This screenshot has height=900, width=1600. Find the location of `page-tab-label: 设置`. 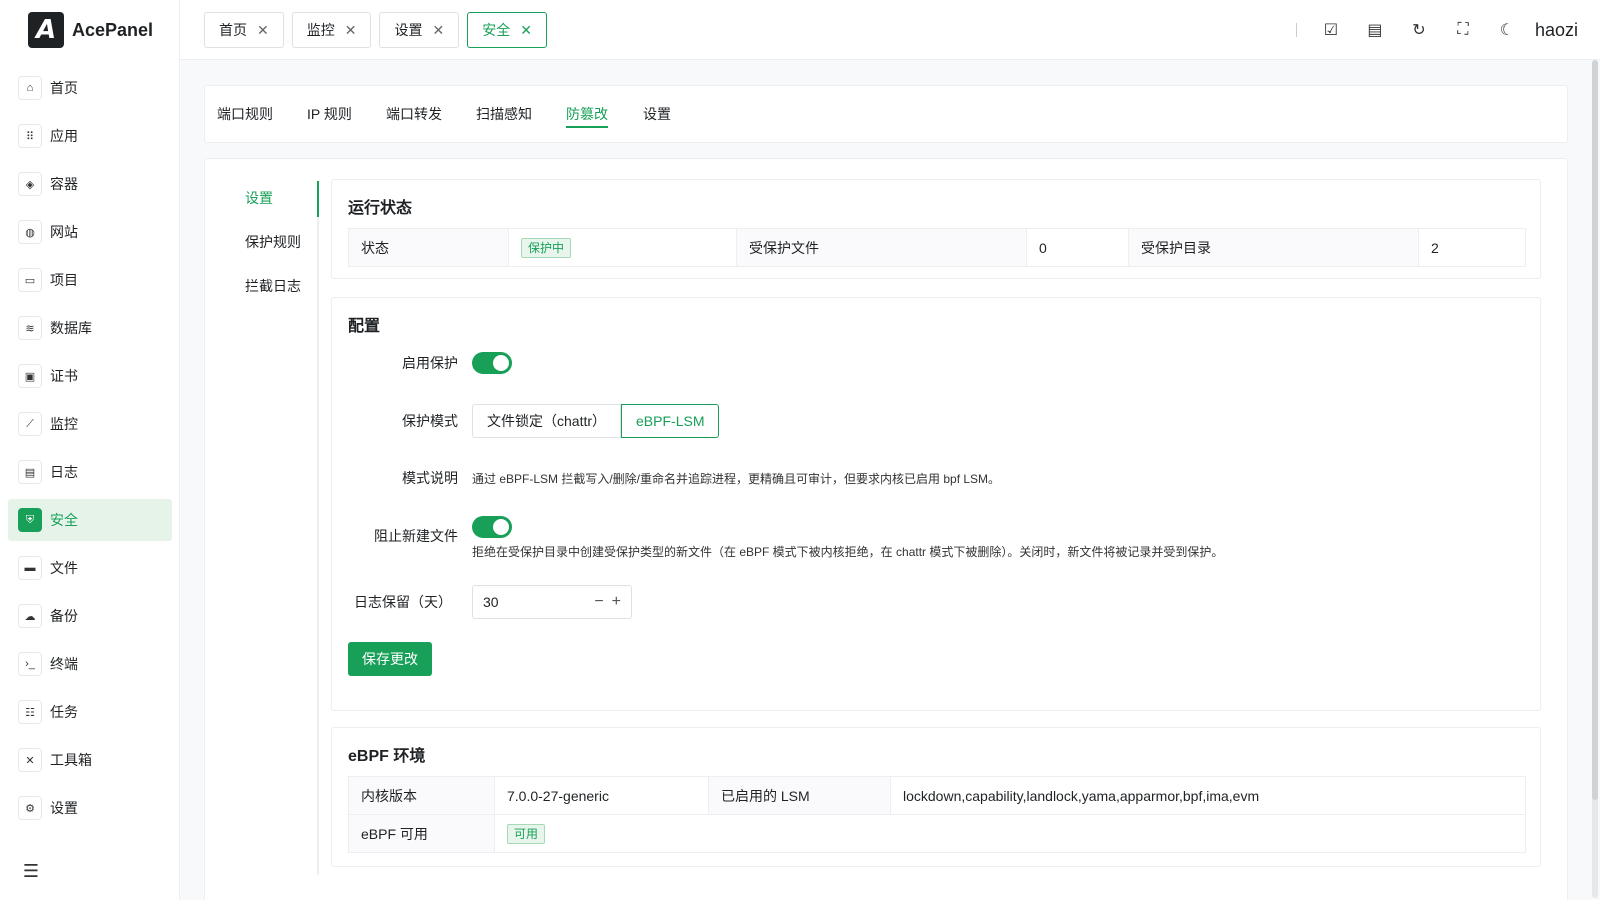

page-tab-label: 设置 is located at coordinates (408, 30).